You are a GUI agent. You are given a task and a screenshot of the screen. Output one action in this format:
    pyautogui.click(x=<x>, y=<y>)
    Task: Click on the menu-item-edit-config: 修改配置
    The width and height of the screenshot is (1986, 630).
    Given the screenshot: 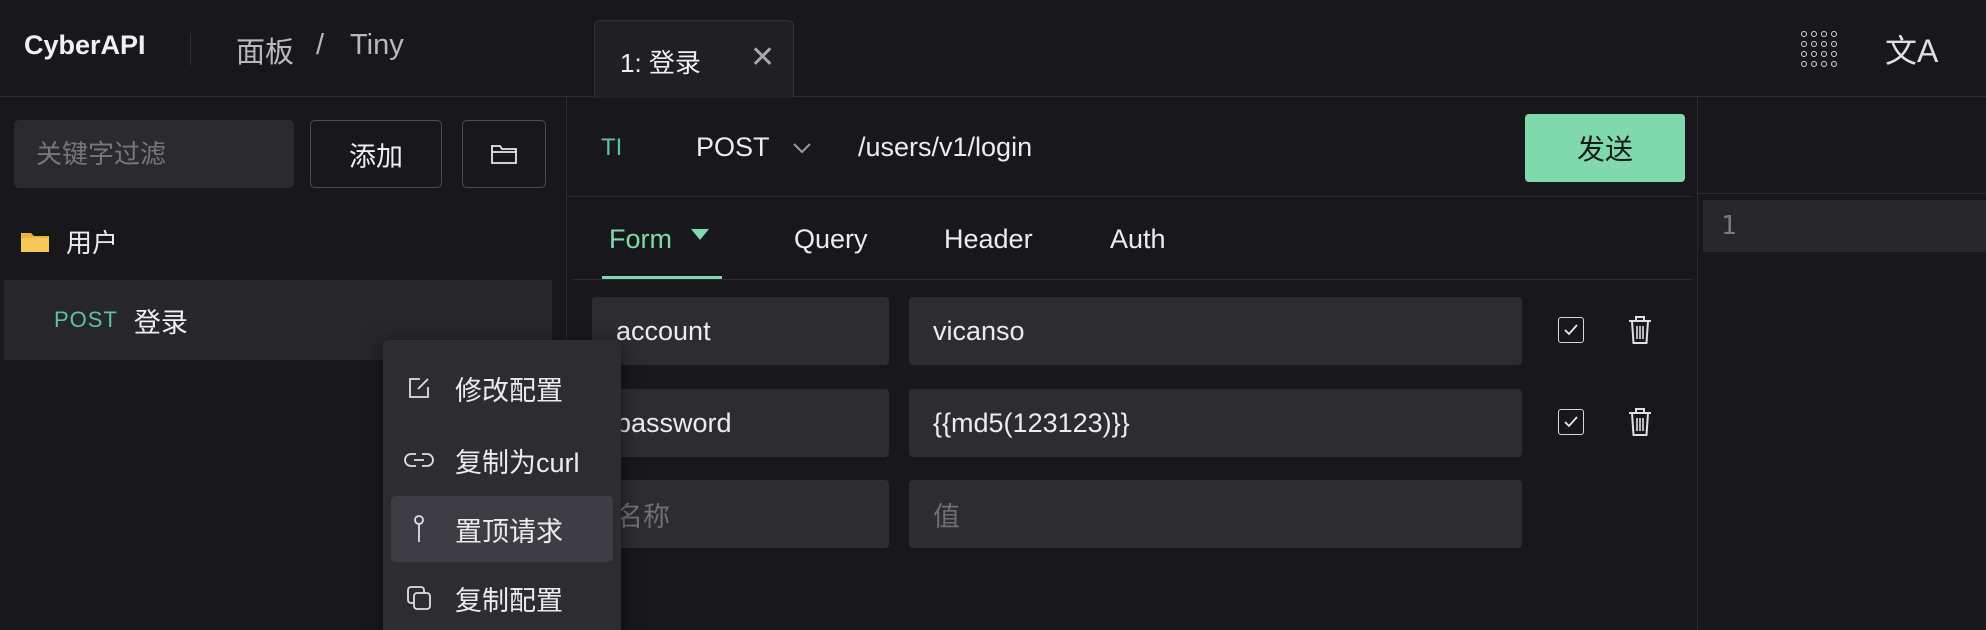 What is the action you would take?
    pyautogui.click(x=502, y=388)
    